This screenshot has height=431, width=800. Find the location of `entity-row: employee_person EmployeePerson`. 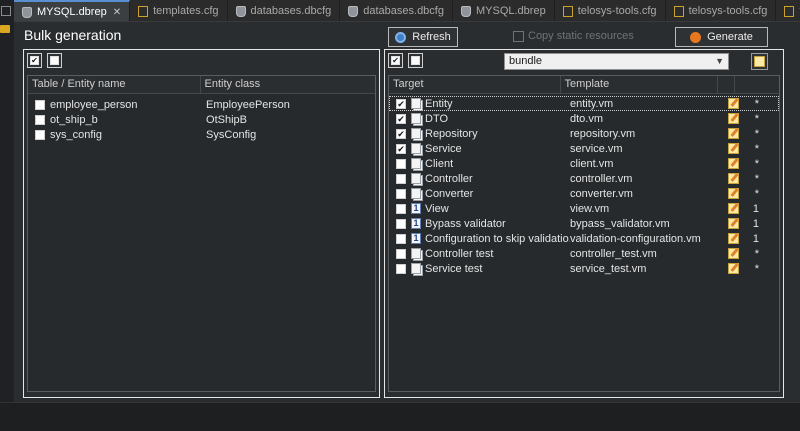

entity-row: employee_person EmployeePerson is located at coordinates (201, 104).